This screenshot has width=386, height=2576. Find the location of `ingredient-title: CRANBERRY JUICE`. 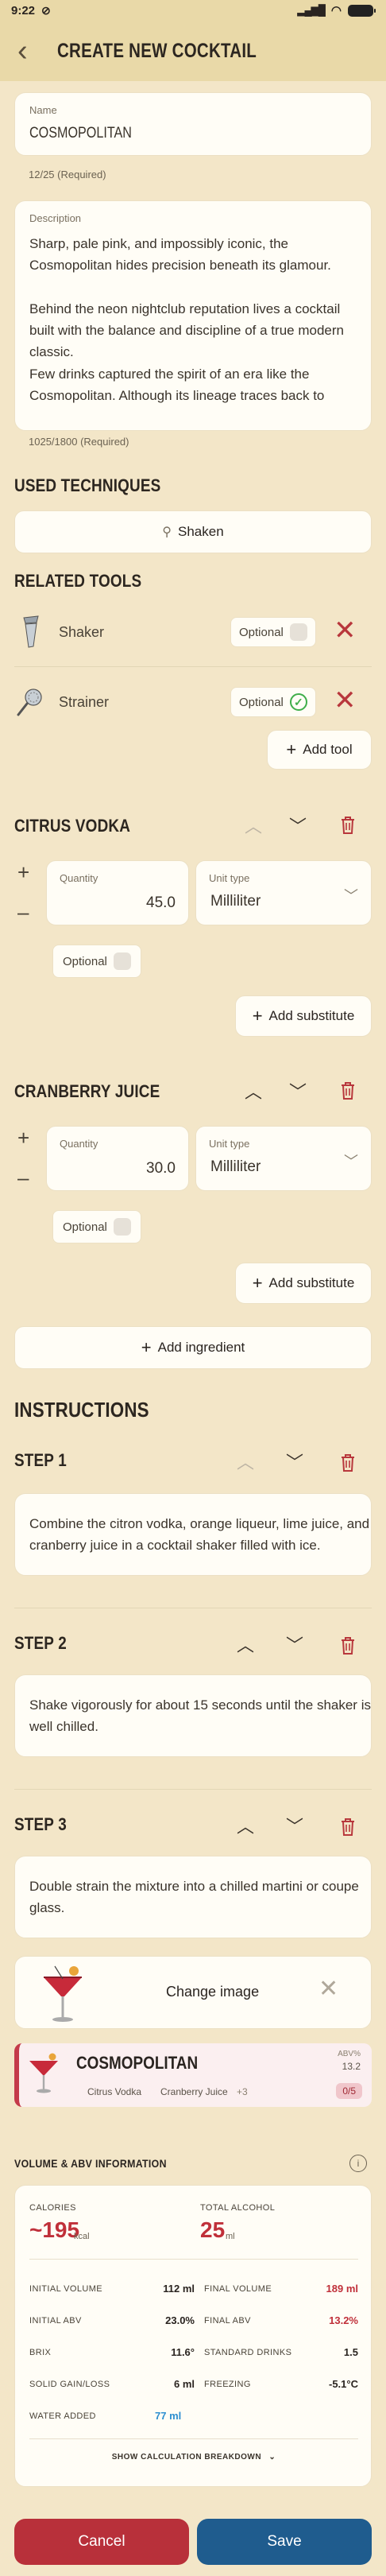

ingredient-title: CRANBERRY JUICE is located at coordinates (87, 1091).